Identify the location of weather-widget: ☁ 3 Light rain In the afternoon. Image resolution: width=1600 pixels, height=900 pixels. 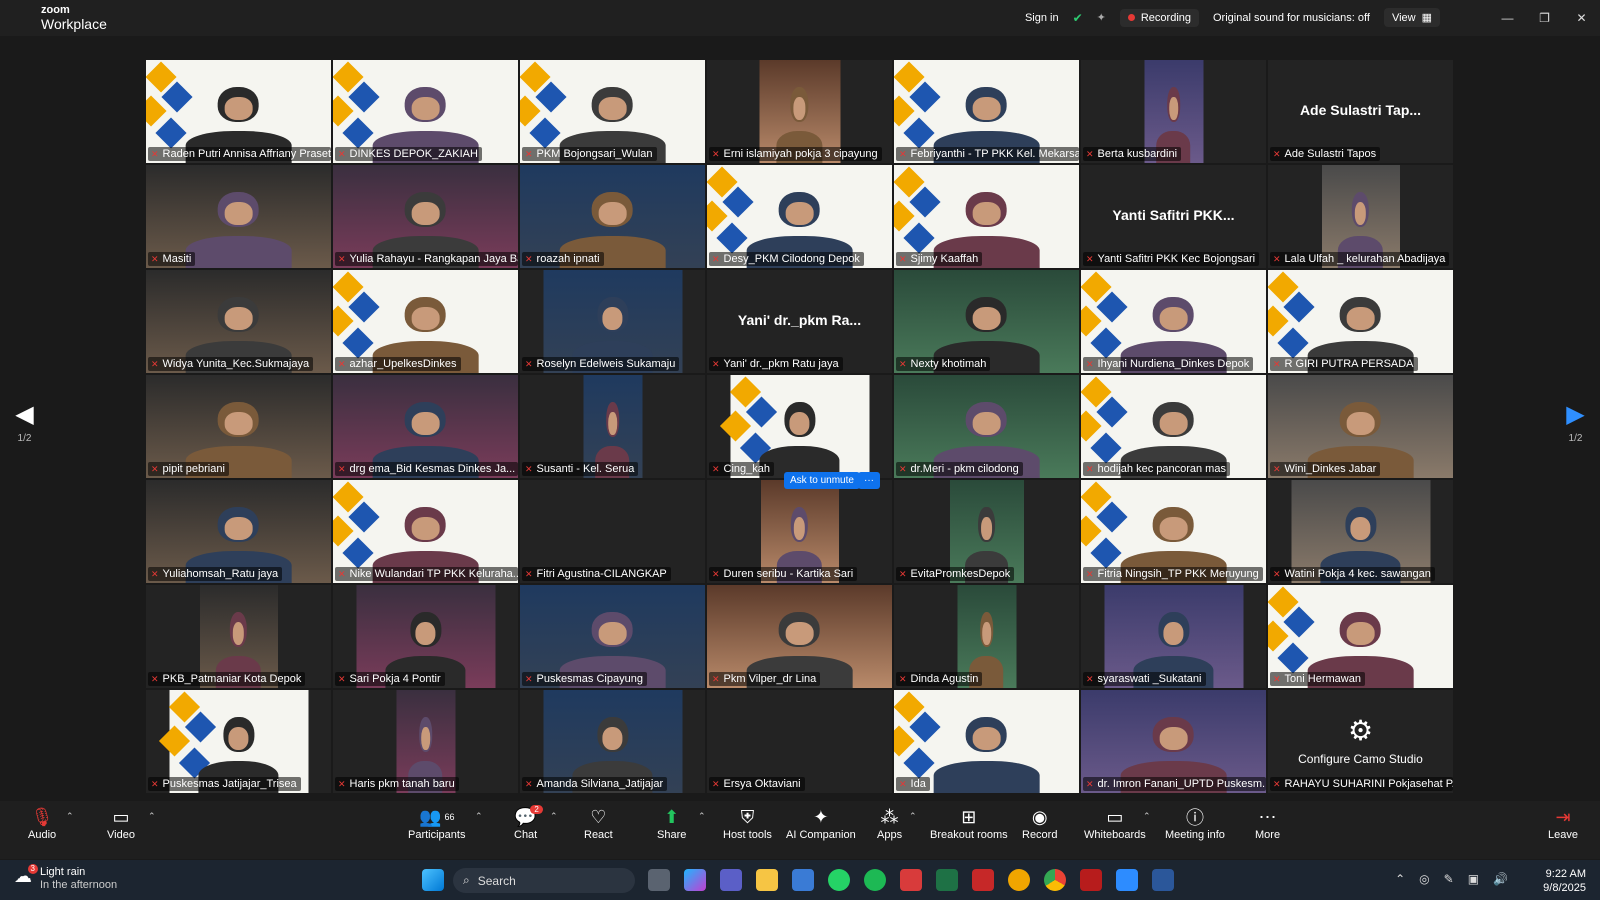
(65, 878).